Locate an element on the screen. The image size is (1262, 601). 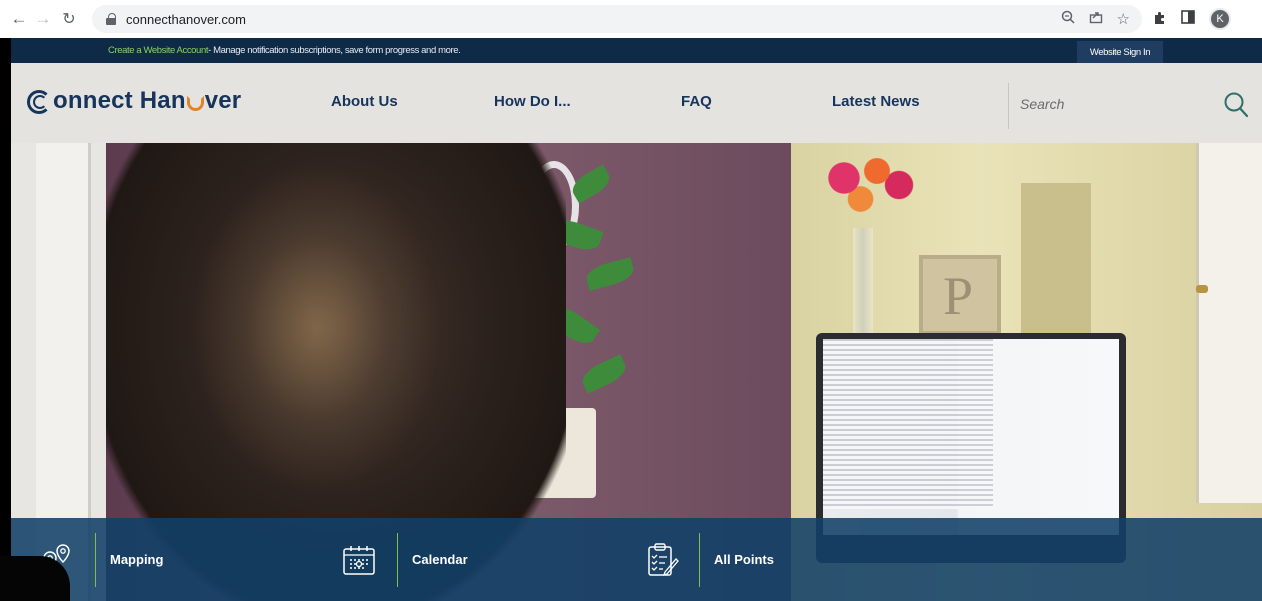
create-account-link: Create a Website Account is located at coordinates (158, 50).